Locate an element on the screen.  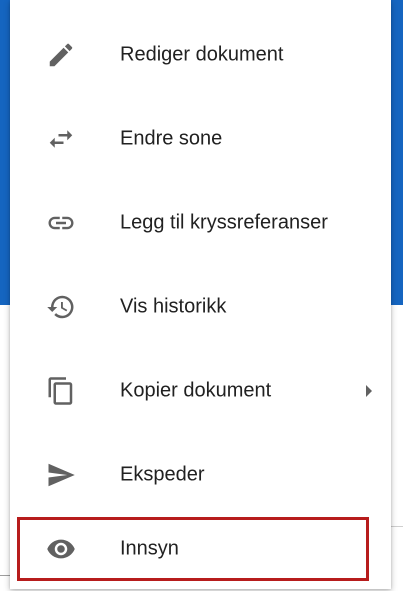
menu-item-label: Kopier dokument is located at coordinates (196, 390).